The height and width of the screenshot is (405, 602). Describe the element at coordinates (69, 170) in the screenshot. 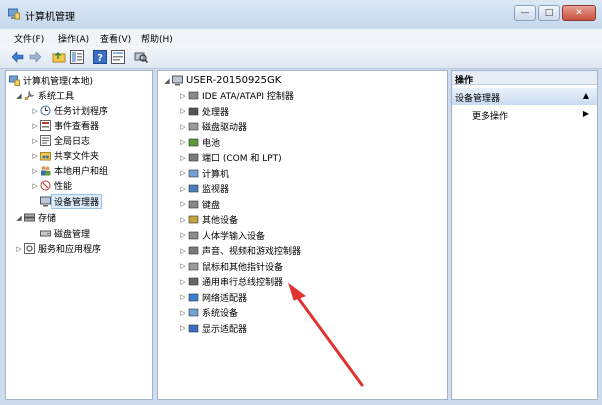

I see `tree-local-users-groups: ▷ 本地用户和组` at that location.